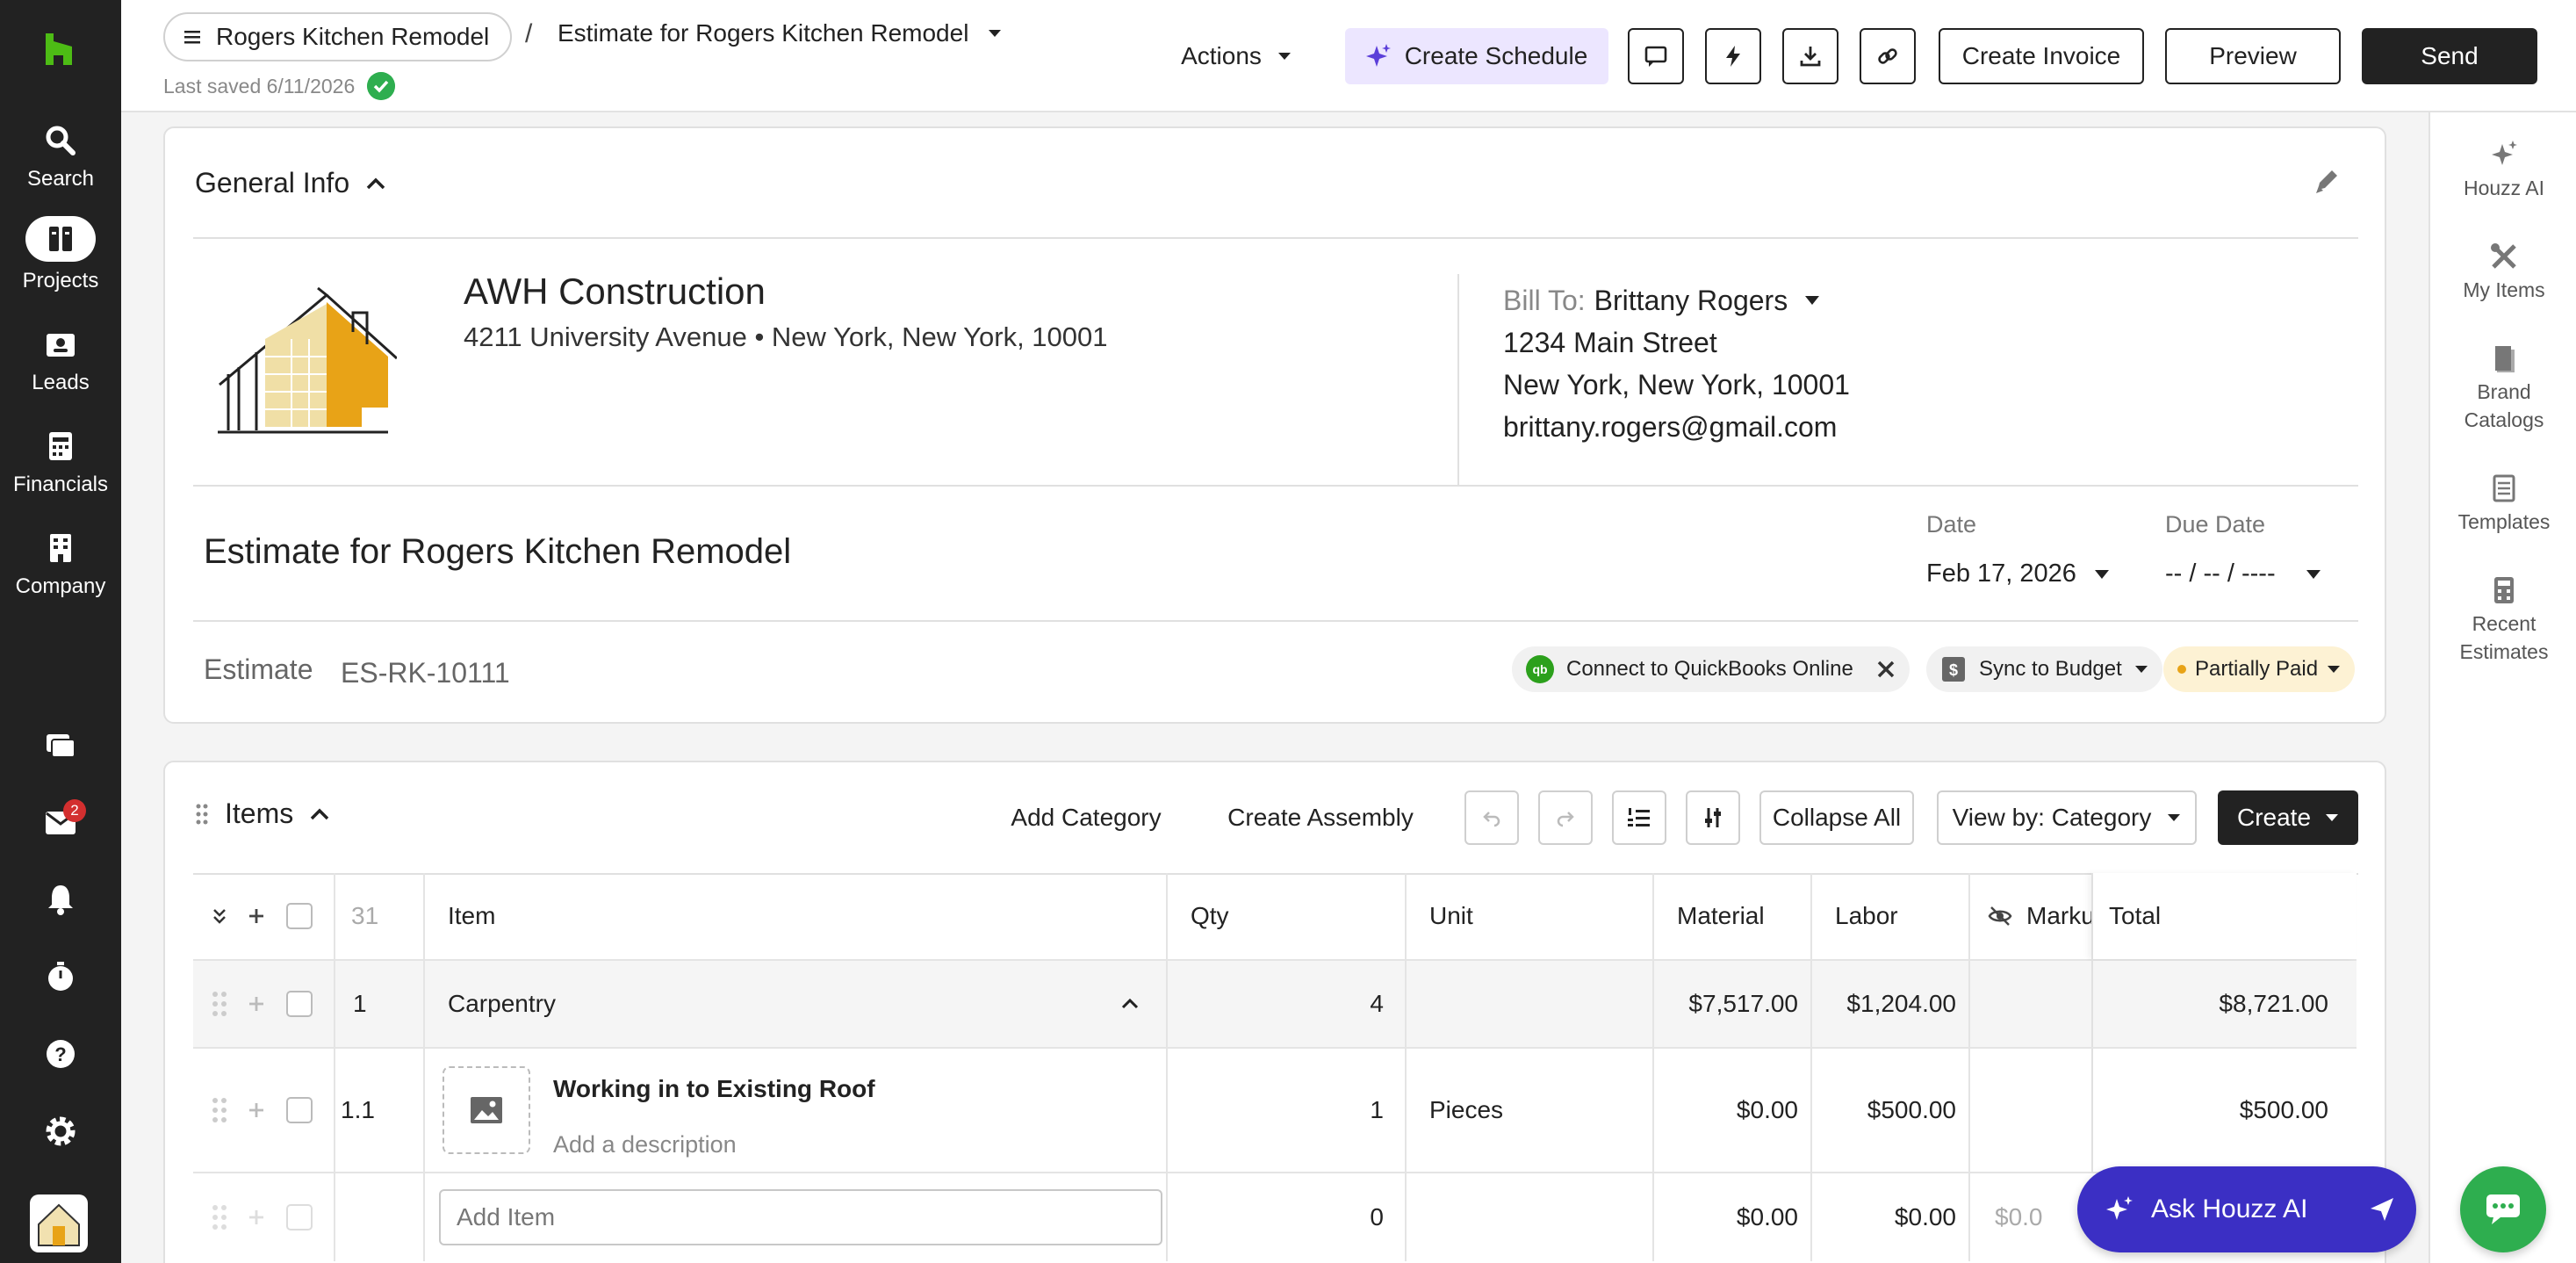  I want to click on send-button: Send, so click(2449, 56).